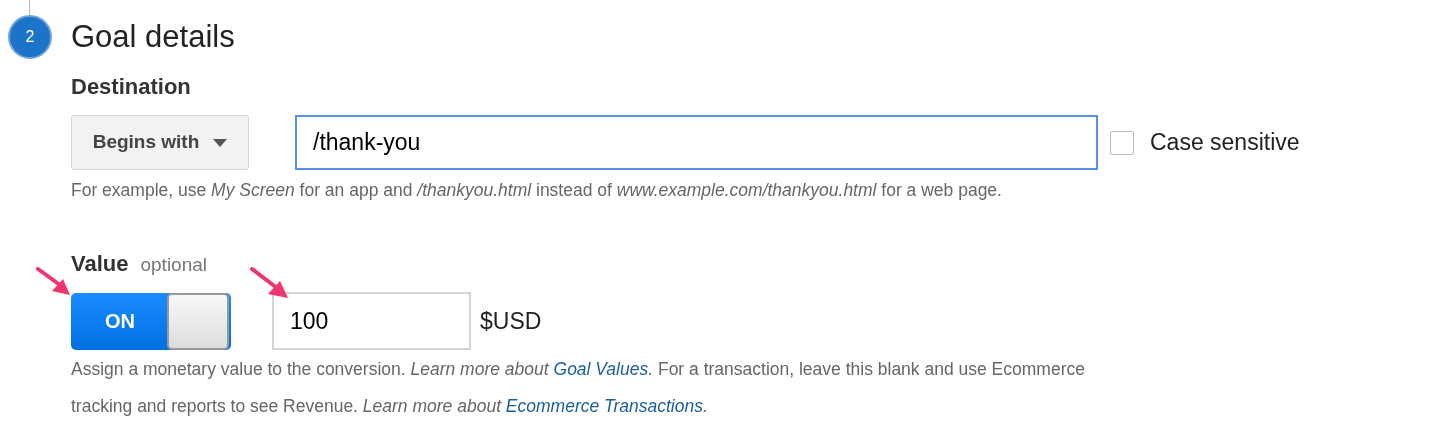 The height and width of the screenshot is (446, 1450). I want to click on checkbox, so click(1122, 142).